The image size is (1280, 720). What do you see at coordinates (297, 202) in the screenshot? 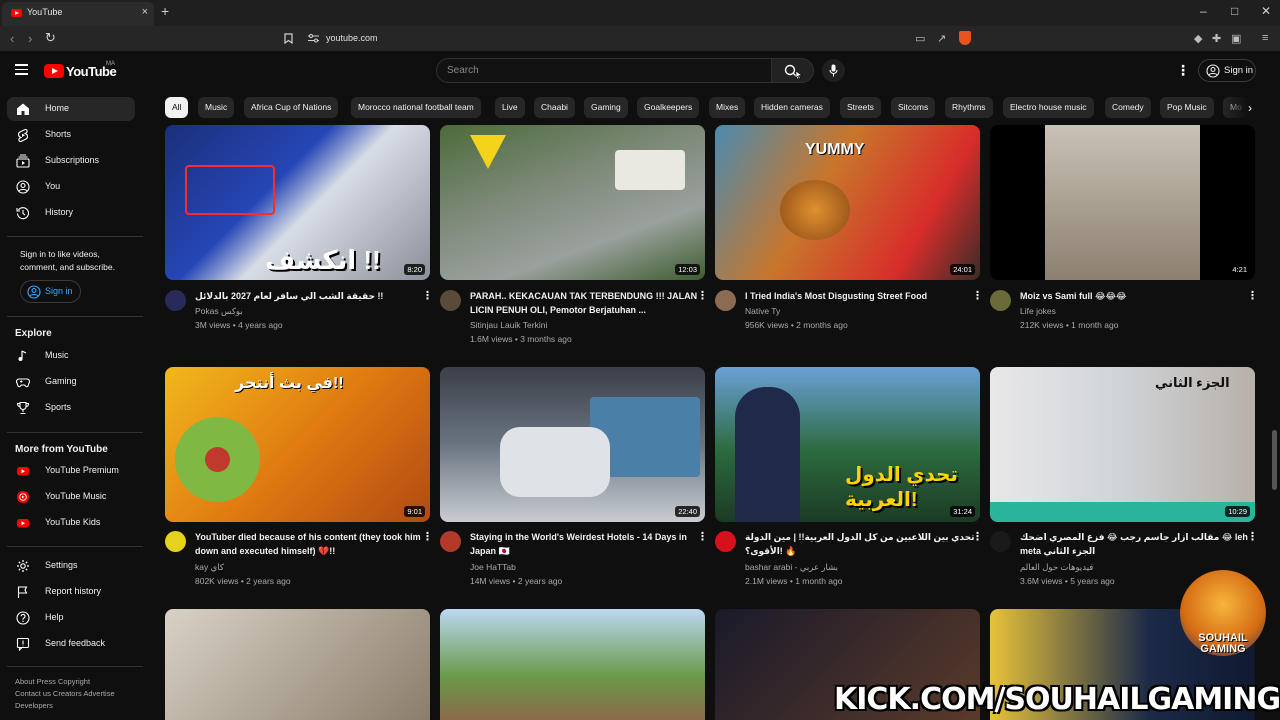
I see `video-thumbnail: انكشف !! 8:20` at bounding box center [297, 202].